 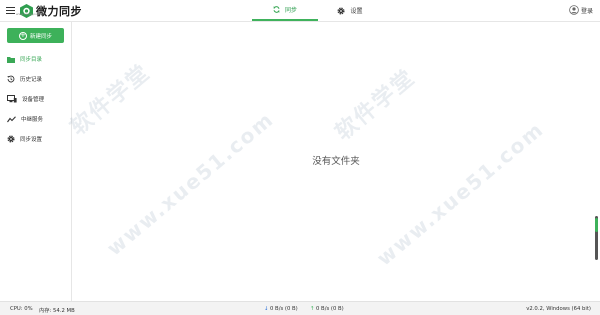 I want to click on sidebar-item-label: 同步目录, so click(x=31, y=60).